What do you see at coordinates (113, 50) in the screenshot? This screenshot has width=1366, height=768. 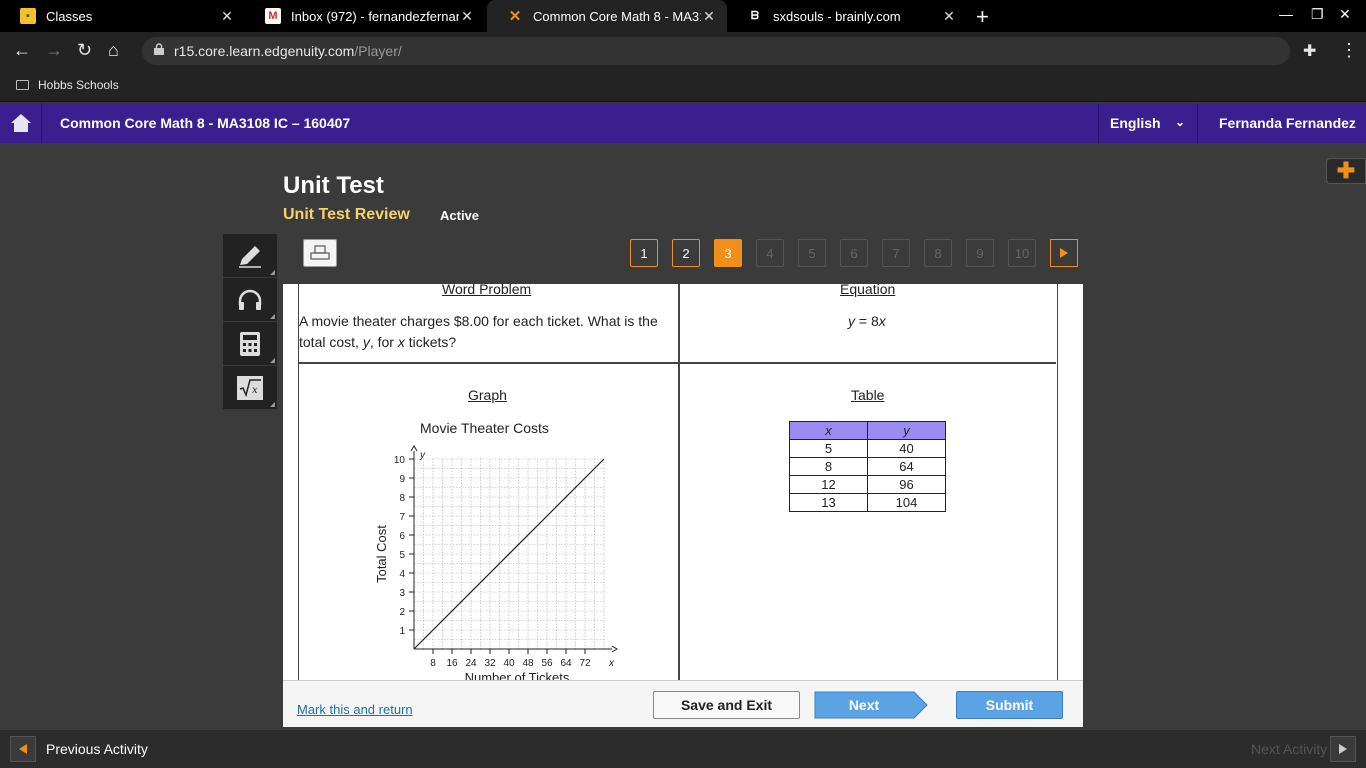 I see `home-icon: ⌂` at bounding box center [113, 50].